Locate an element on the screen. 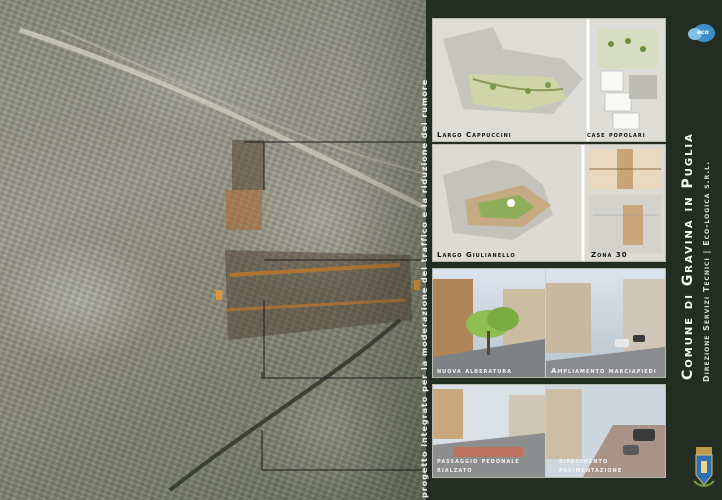  card-alberatura: nuova alberatura Ampliamento marciapiedi is located at coordinates (549, 323).